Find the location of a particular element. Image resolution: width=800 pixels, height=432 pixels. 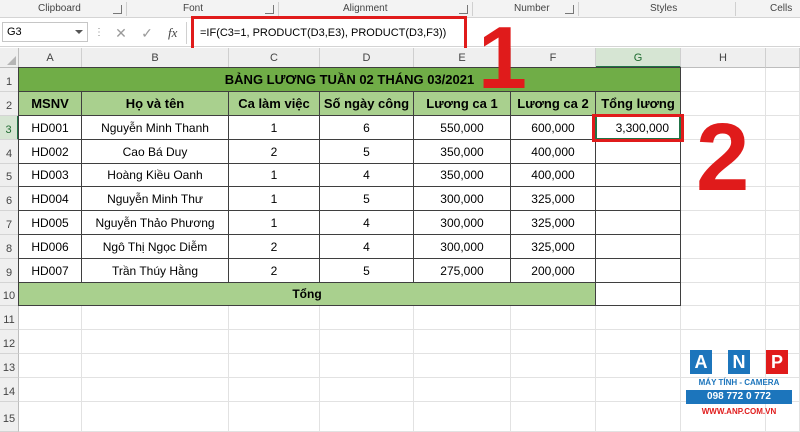

table-header-cell: MSNV is located at coordinates (50, 103).